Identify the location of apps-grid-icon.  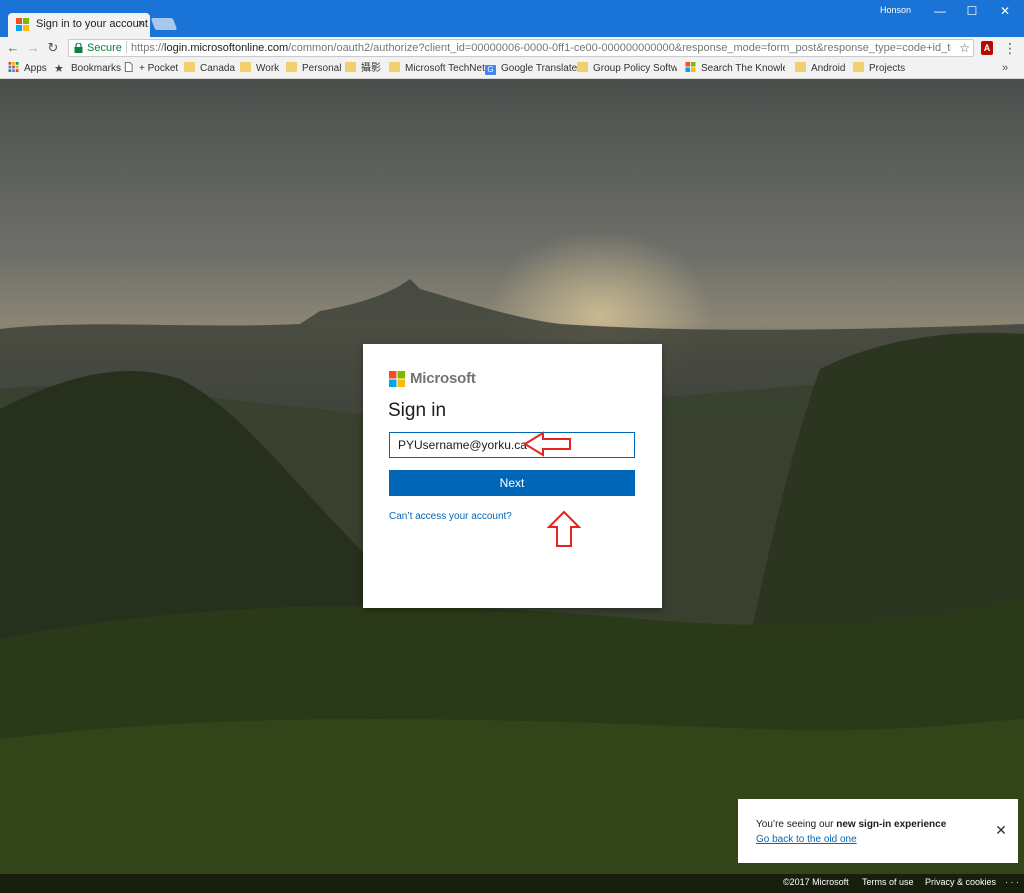
(13, 67).